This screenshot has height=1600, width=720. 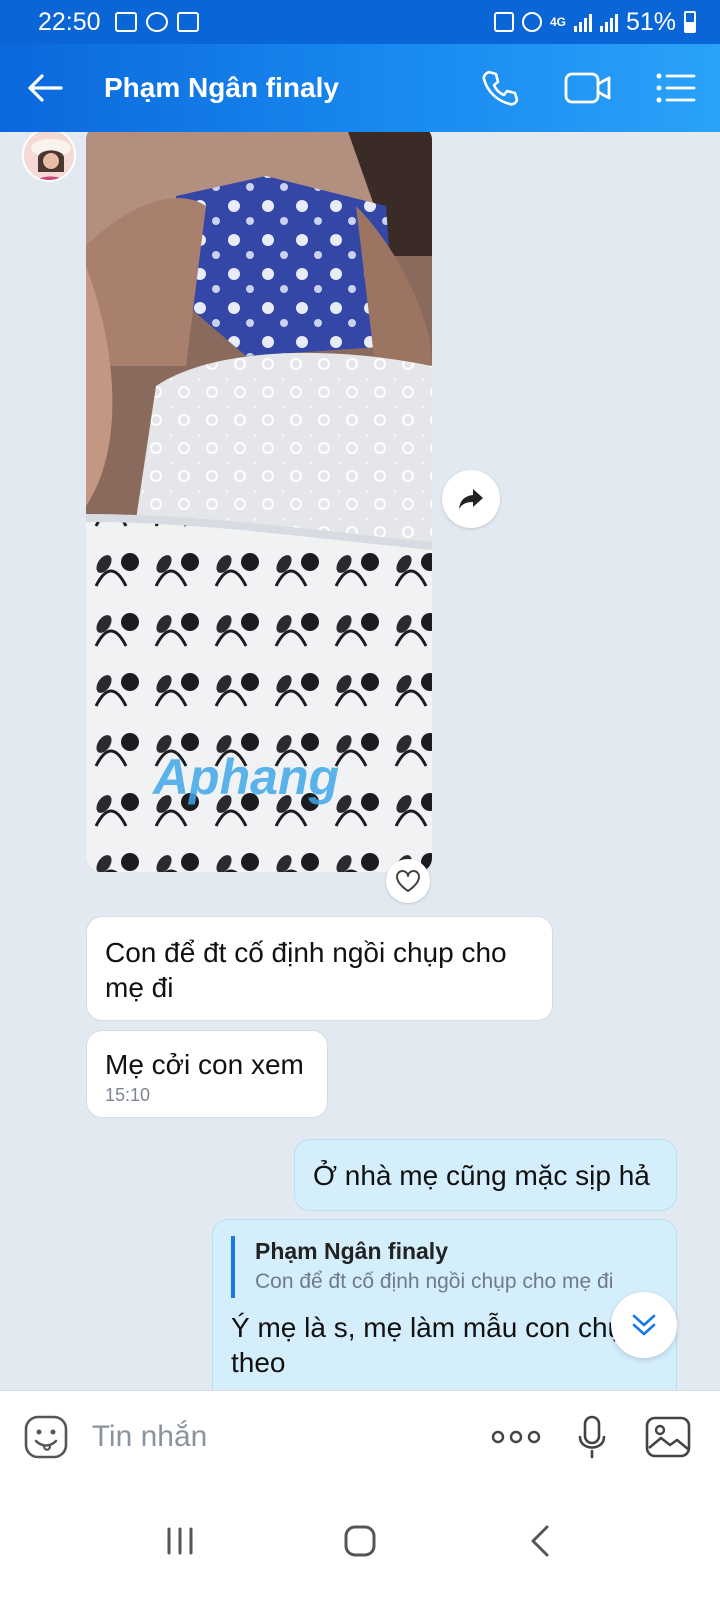 What do you see at coordinates (69, 21) in the screenshot?
I see `status-time: 22:50` at bounding box center [69, 21].